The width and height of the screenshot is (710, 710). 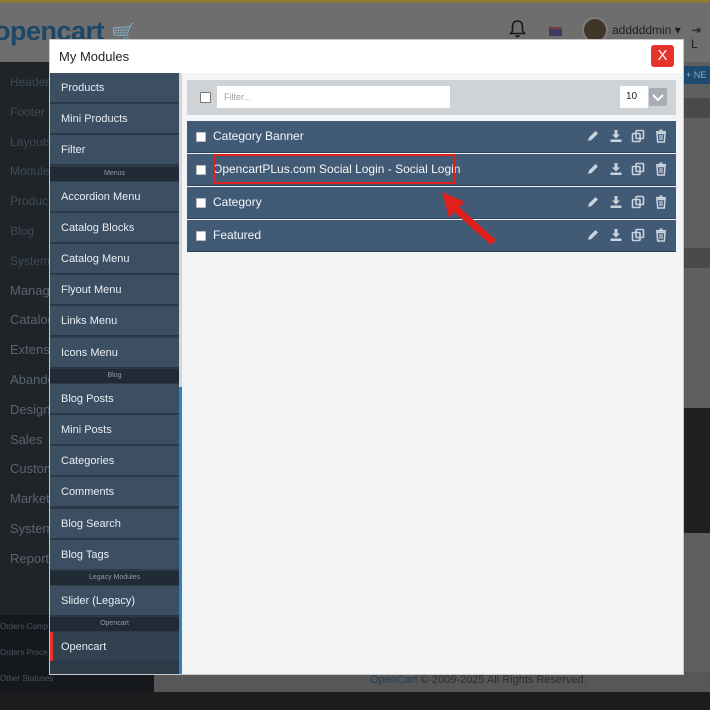 What do you see at coordinates (517, 29) in the screenshot?
I see `bell-icon` at bounding box center [517, 29].